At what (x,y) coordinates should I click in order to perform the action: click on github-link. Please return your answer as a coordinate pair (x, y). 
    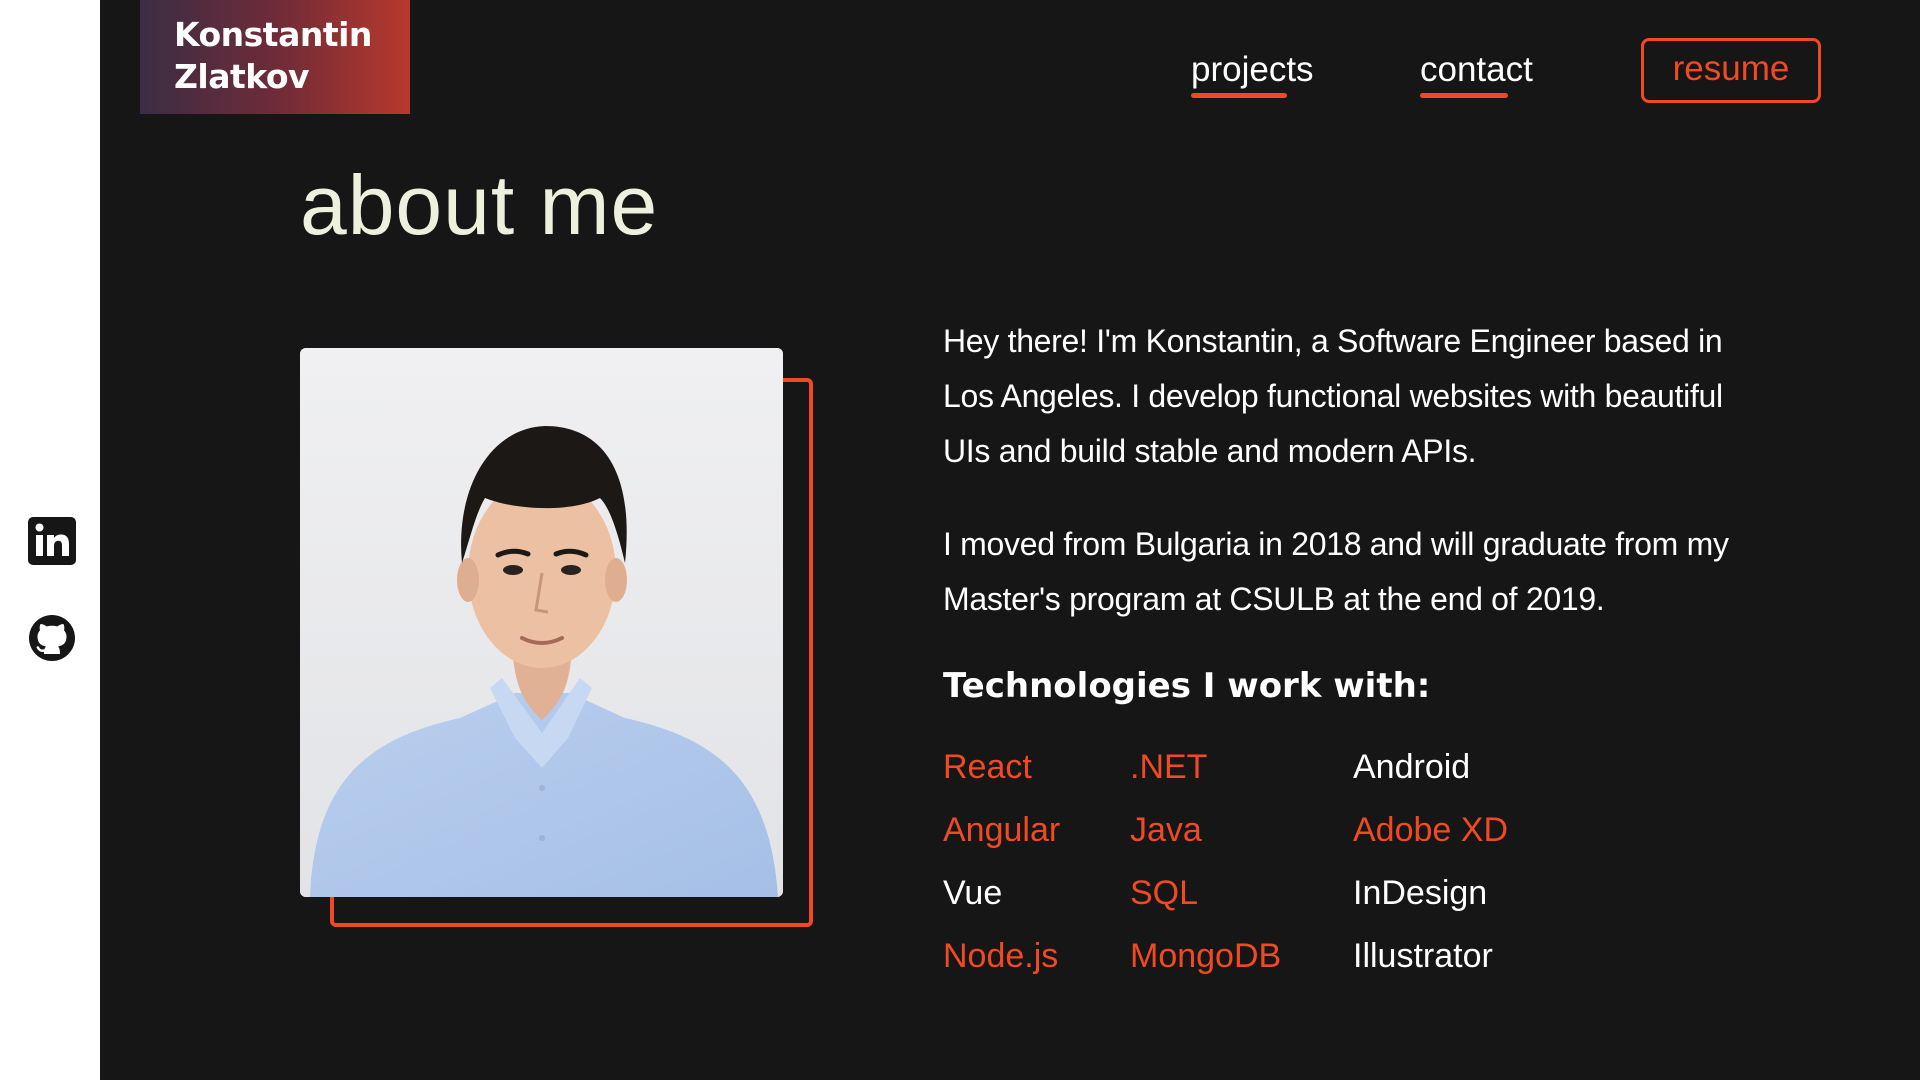
    Looking at the image, I should click on (52, 638).